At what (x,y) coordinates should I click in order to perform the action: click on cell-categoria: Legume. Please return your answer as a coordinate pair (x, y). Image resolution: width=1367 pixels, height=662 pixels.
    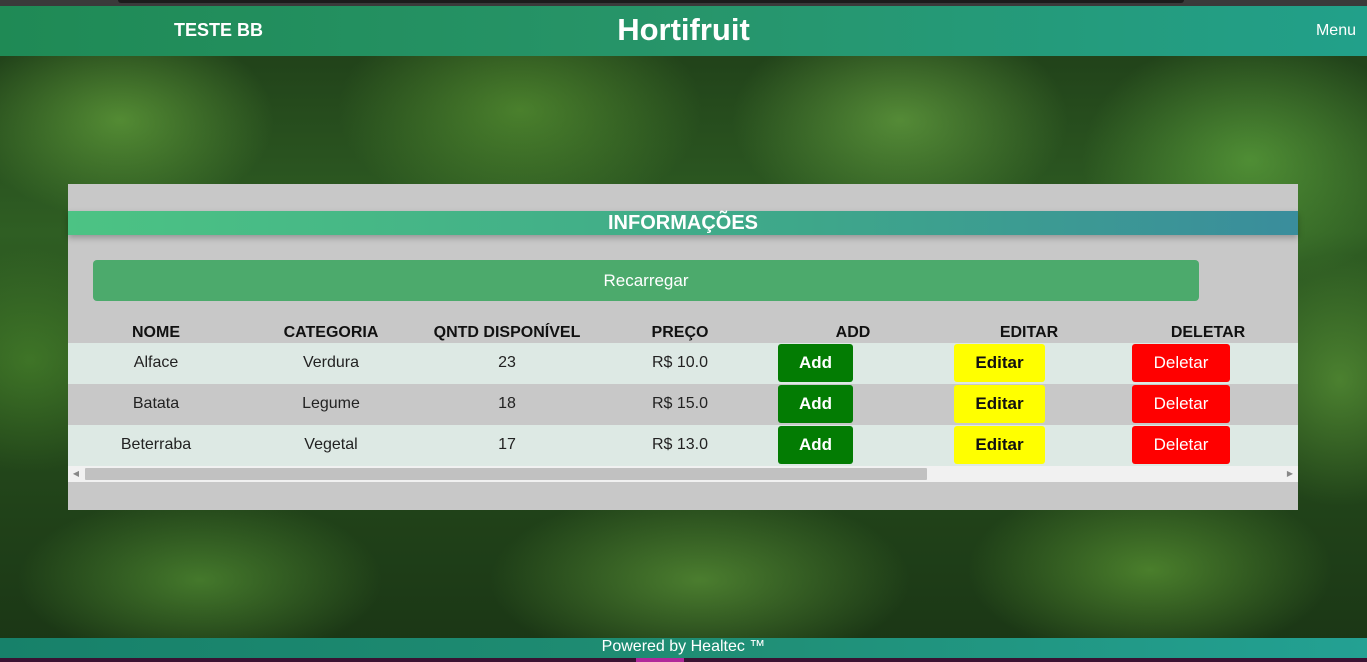
    Looking at the image, I should click on (331, 403).